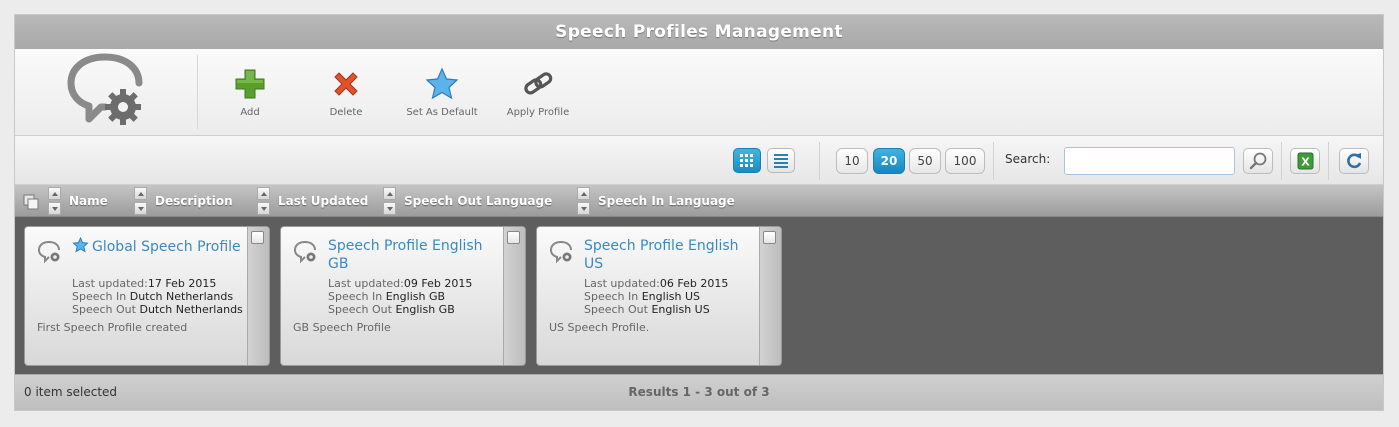  I want to click on select-all-icon, so click(31, 202).